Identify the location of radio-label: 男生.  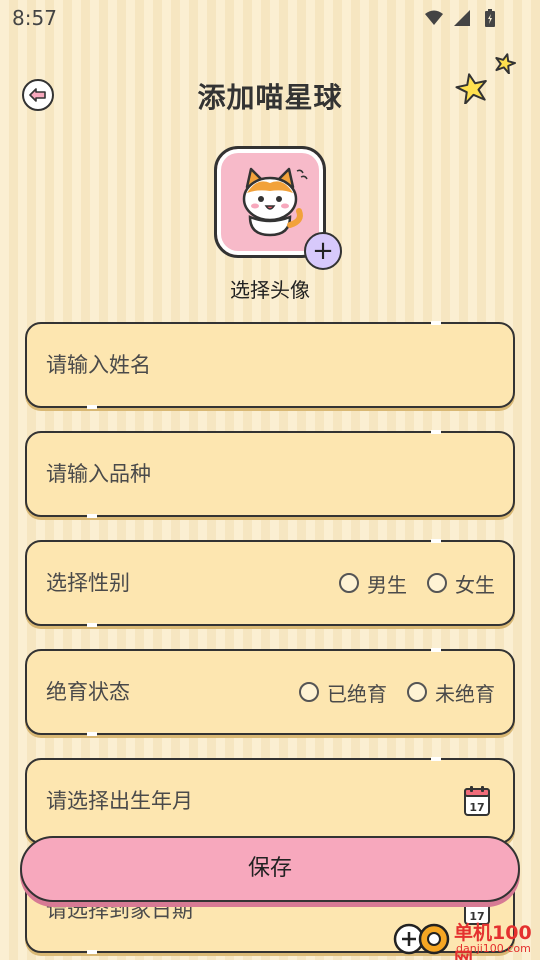
(387, 584).